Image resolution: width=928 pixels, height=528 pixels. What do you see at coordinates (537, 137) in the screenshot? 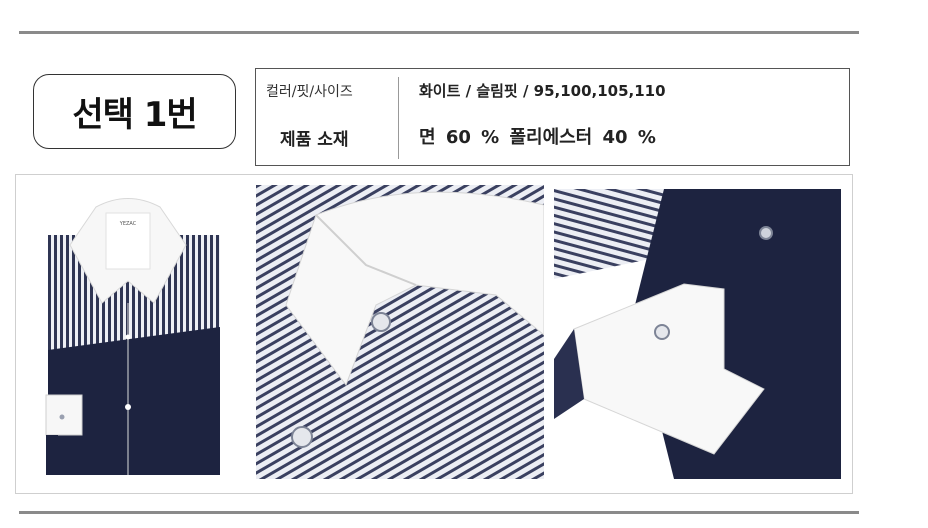
I see `spec-value-material: 면 60 % 폴리에스터 40 %` at bounding box center [537, 137].